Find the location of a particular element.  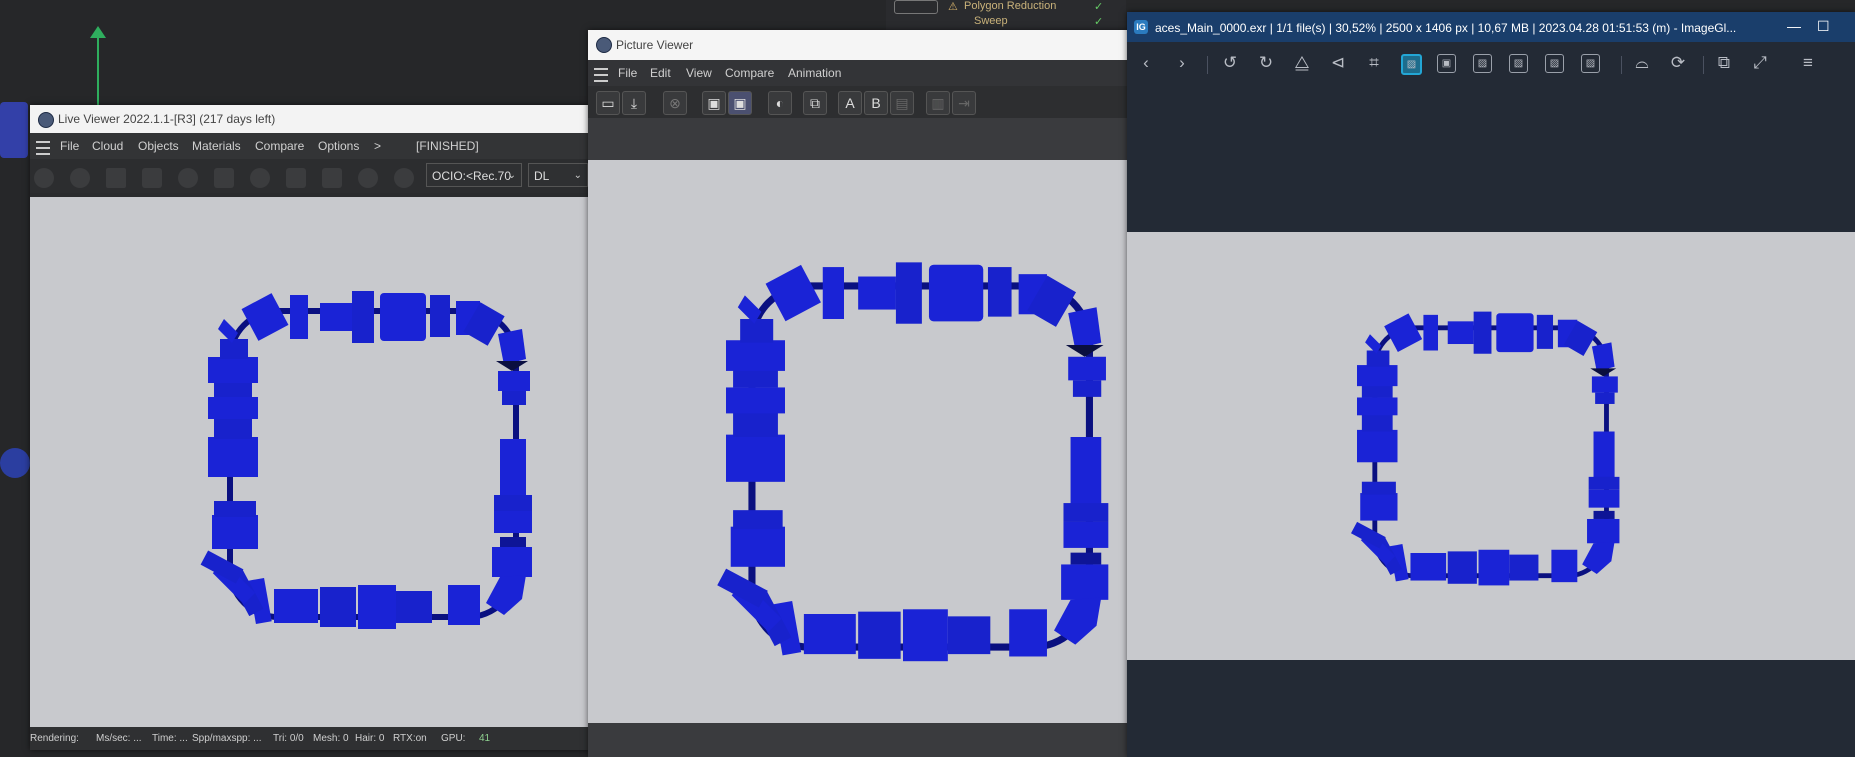

refresh-icon: ⟳ is located at coordinates (1678, 63).